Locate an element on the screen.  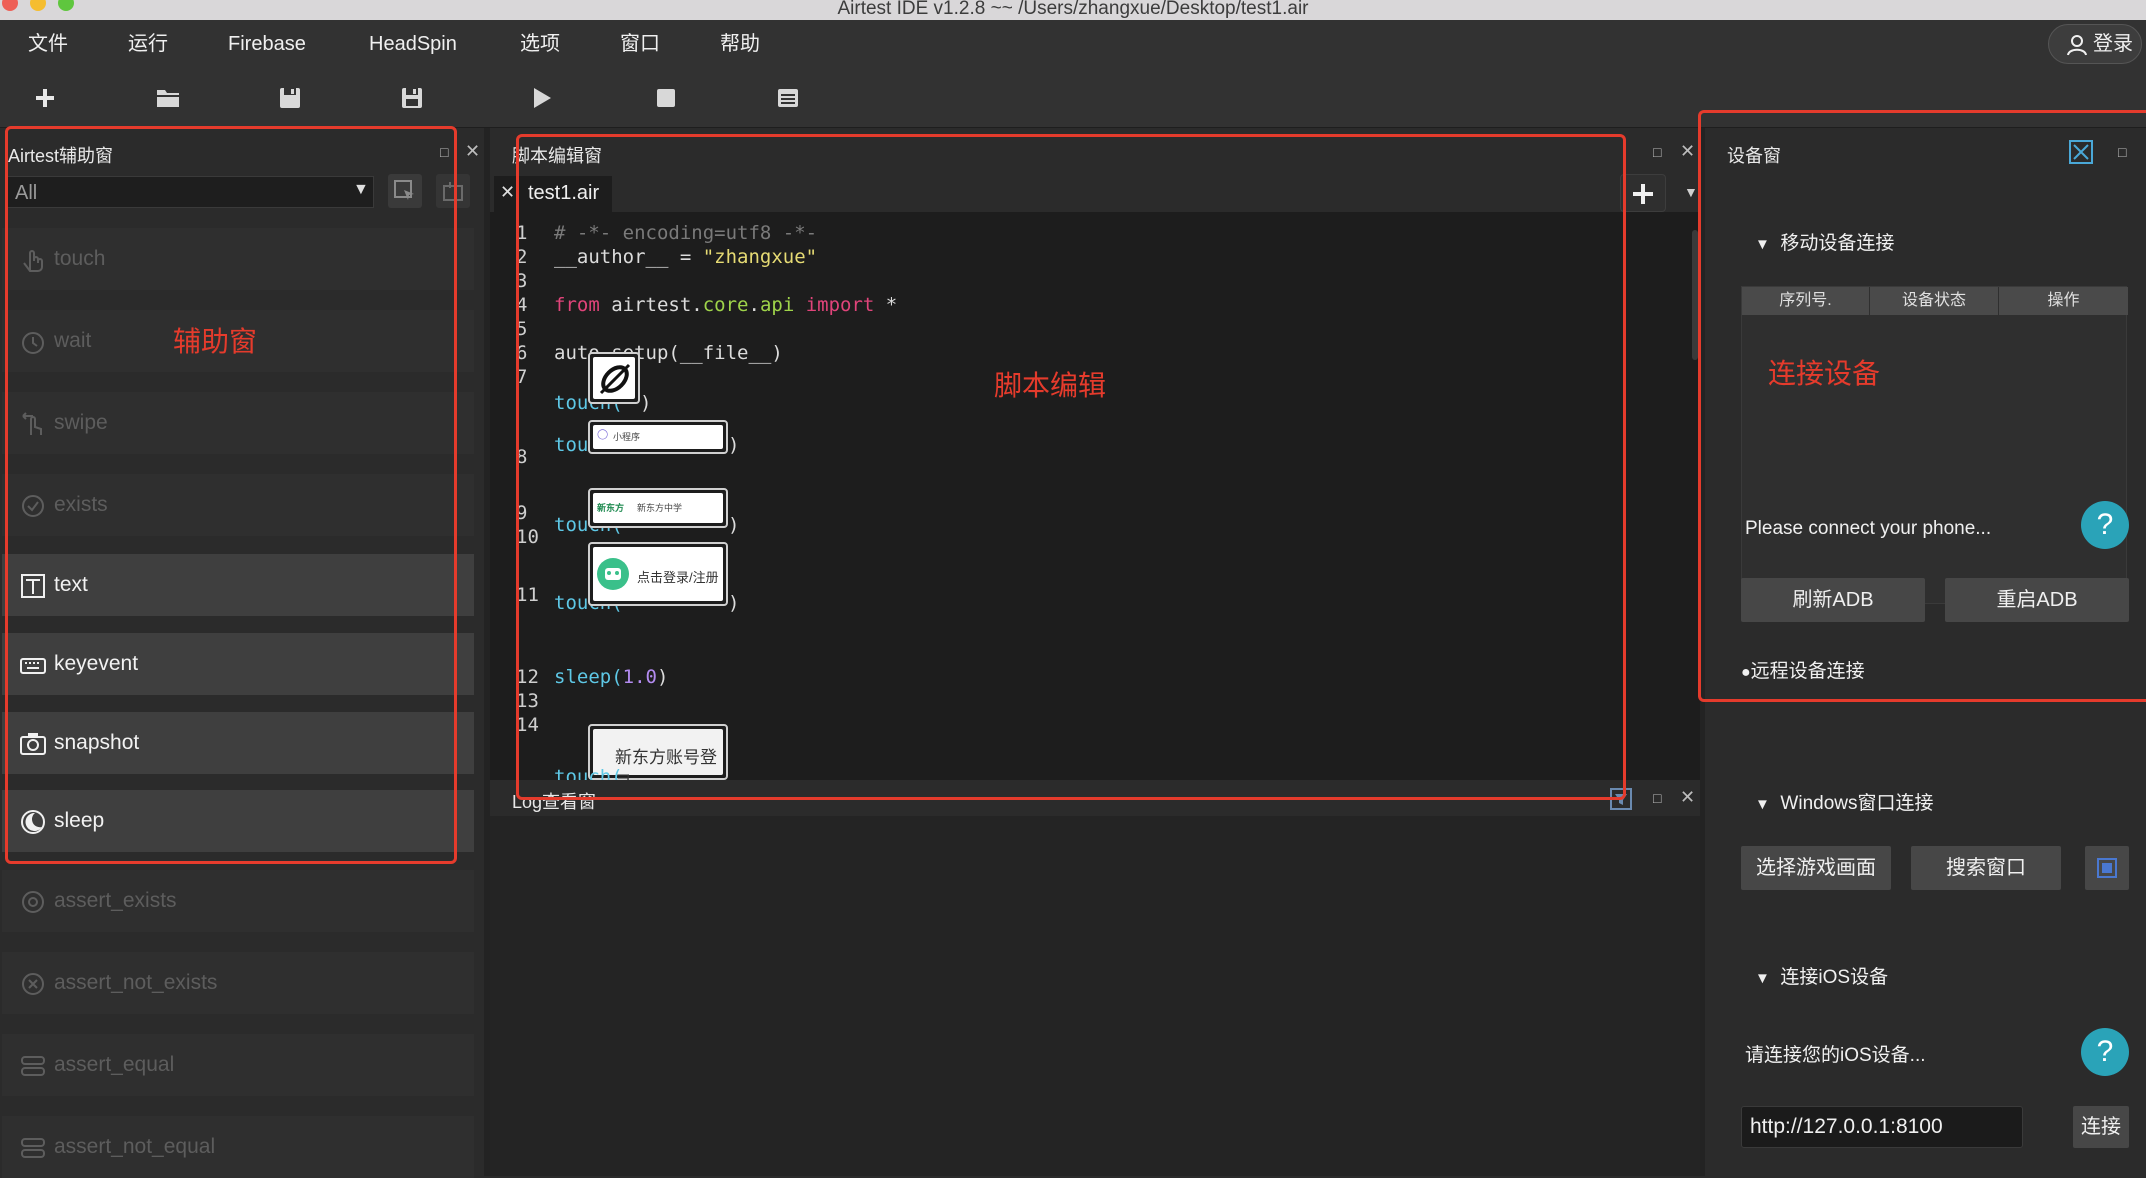
x-circle-icon is located at coordinates (33, 984).